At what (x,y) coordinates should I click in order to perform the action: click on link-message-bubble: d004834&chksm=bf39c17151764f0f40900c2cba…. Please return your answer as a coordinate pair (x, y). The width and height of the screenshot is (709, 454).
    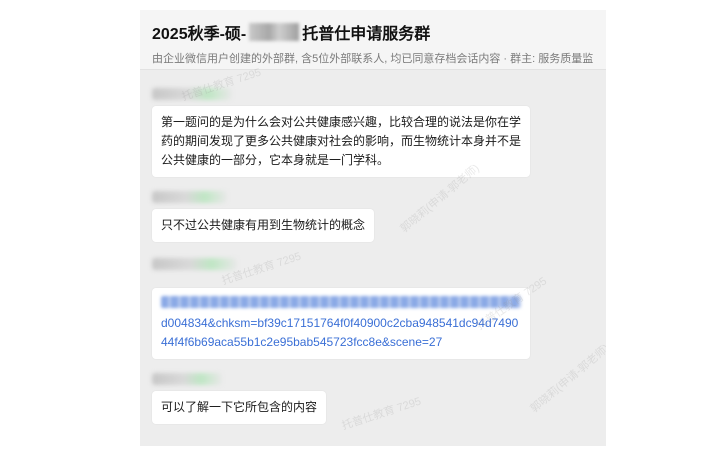
    Looking at the image, I should click on (341, 323).